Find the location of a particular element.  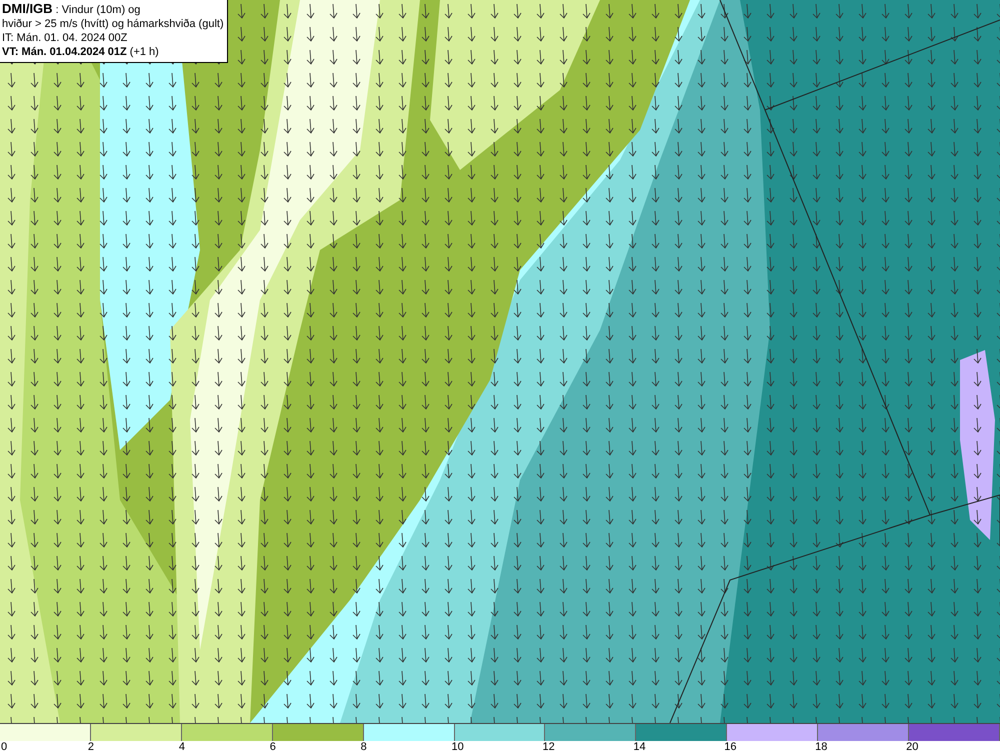

legend-tick-label: 10 is located at coordinates (458, 747).